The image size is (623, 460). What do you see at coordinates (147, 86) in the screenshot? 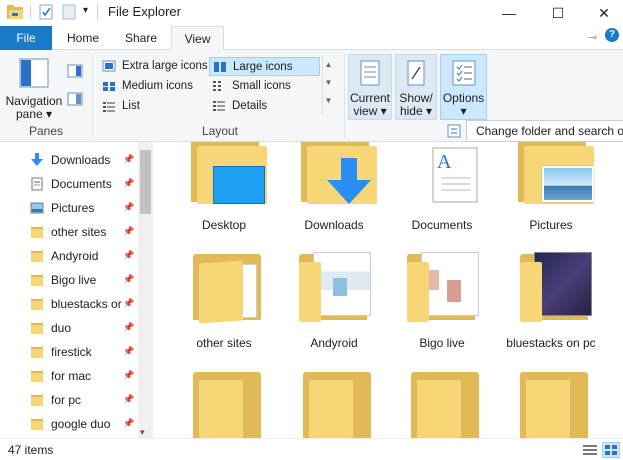
I see `layout-medium-icons: Medium icons` at bounding box center [147, 86].